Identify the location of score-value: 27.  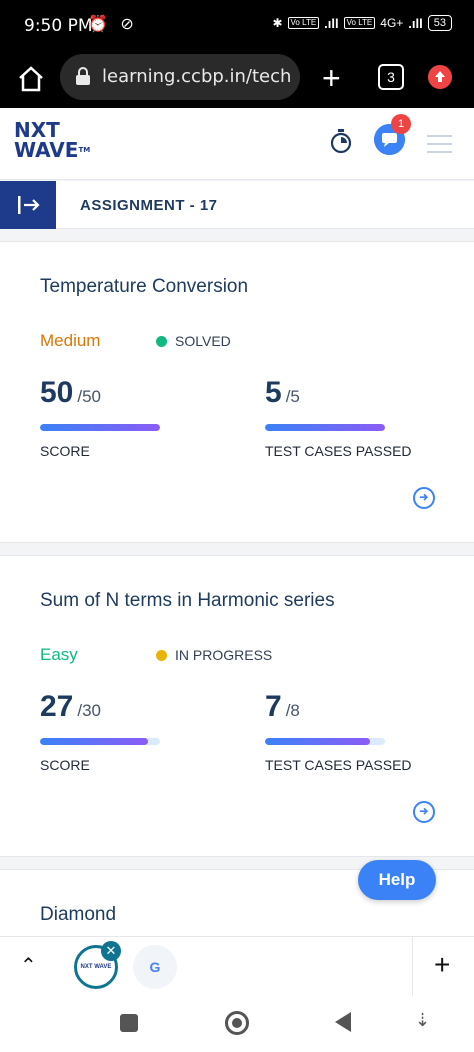
(57, 706).